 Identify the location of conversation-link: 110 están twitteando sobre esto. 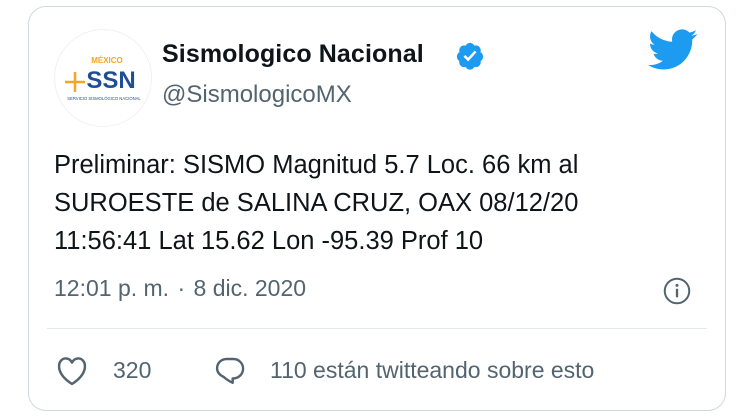
(432, 370).